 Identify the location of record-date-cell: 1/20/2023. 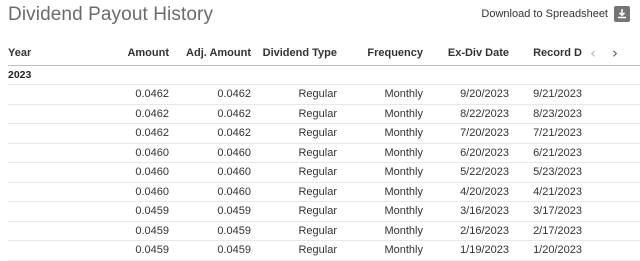
(545, 250).